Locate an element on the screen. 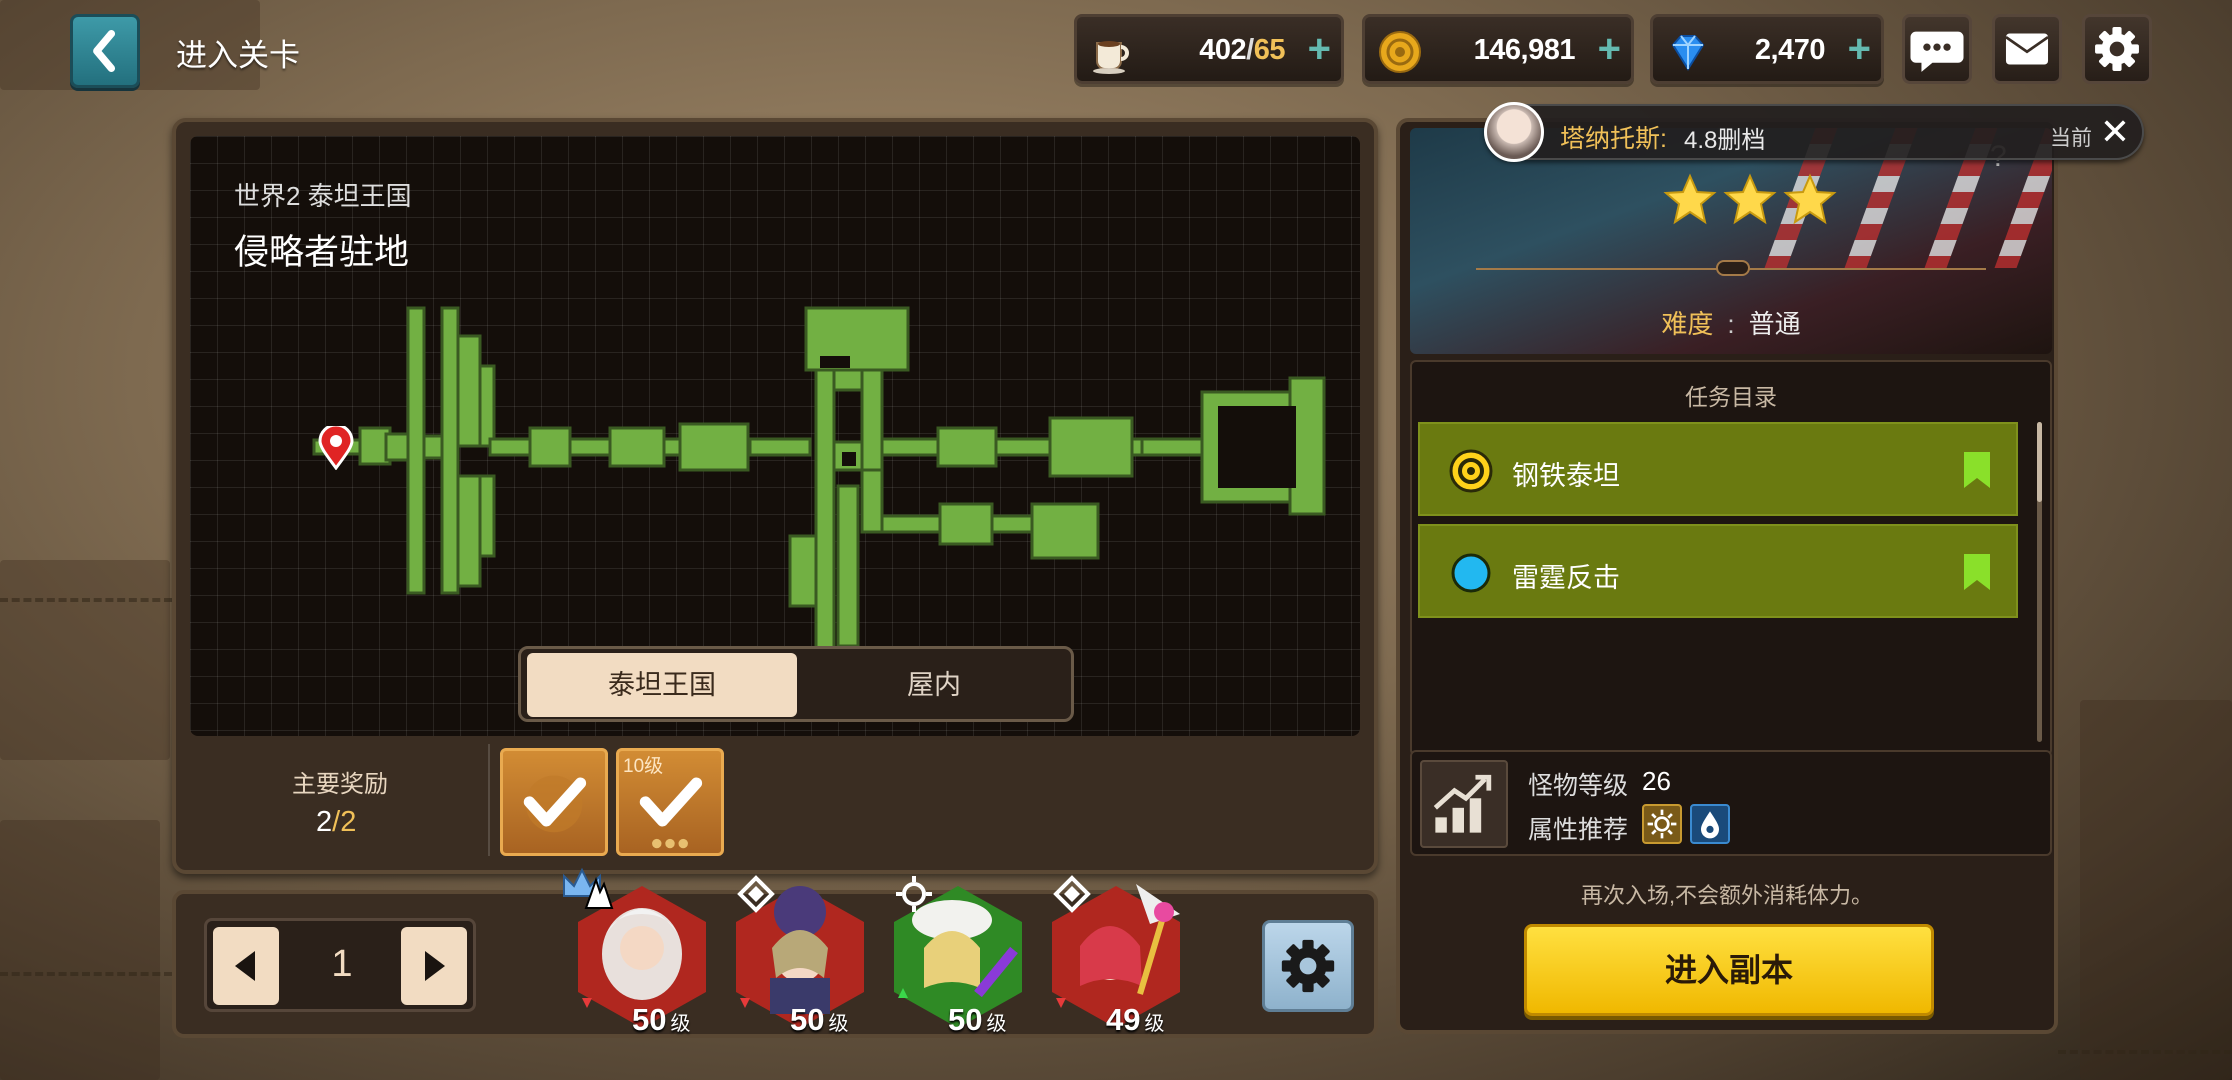 Image resolution: width=2232 pixels, height=1080 pixels. mail-icon is located at coordinates (2027, 49).